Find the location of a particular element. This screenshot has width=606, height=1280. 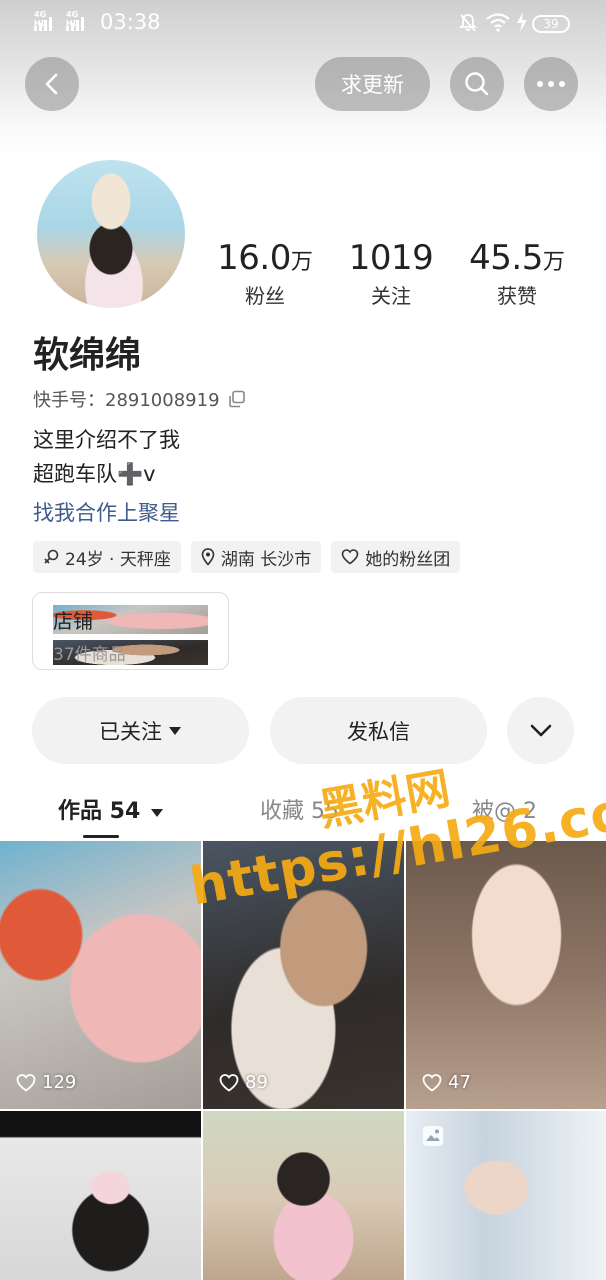

wifi-icon is located at coordinates (498, 22).